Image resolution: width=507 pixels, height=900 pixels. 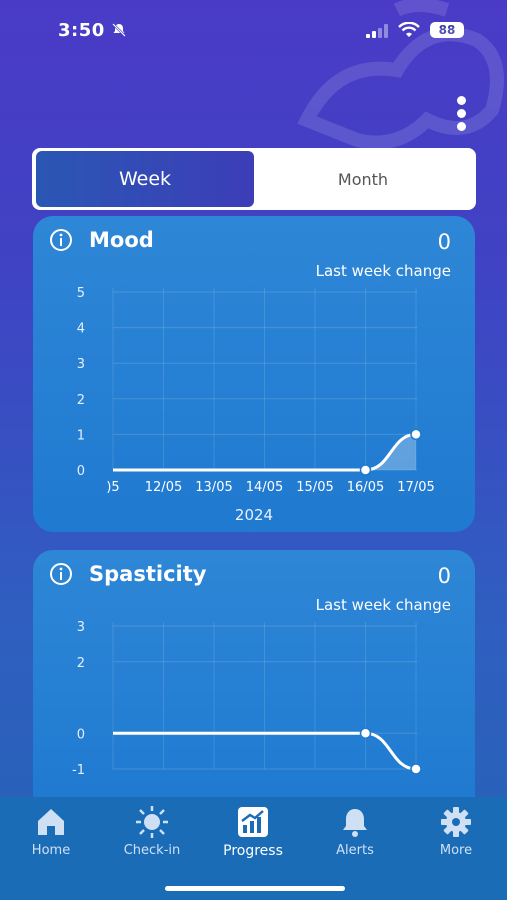 What do you see at coordinates (461, 115) in the screenshot?
I see `more-options-button` at bounding box center [461, 115].